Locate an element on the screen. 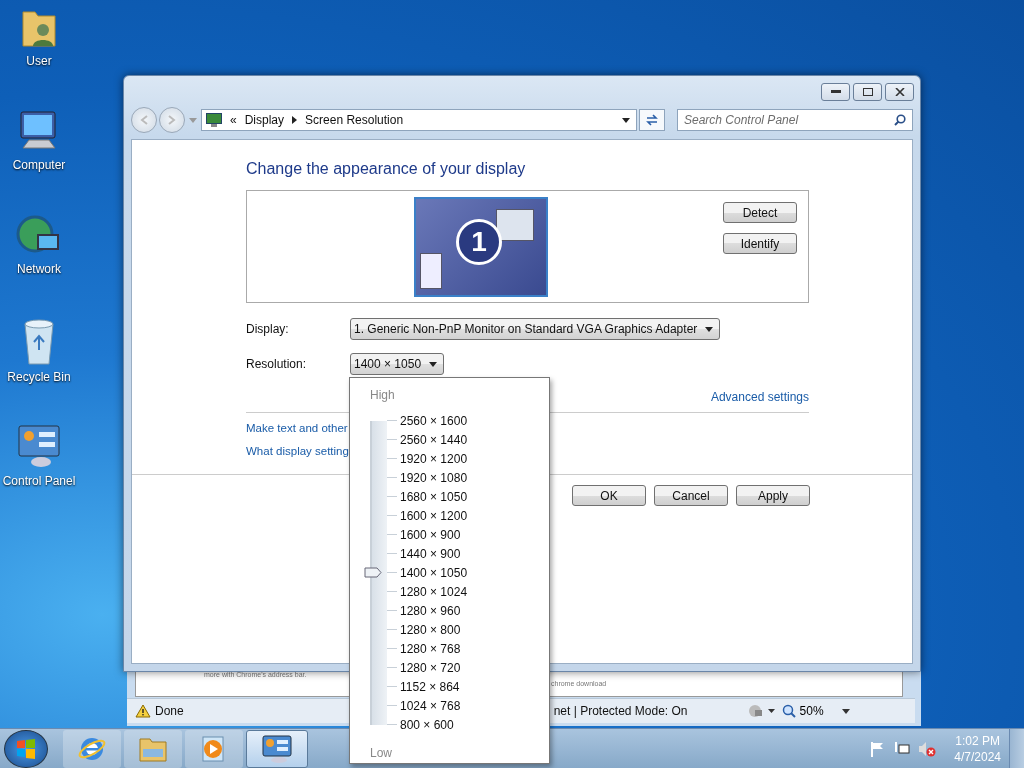 Image resolution: width=1024 pixels, height=768 pixels. resolution-option: 1440 × 900 is located at coordinates (430, 553).